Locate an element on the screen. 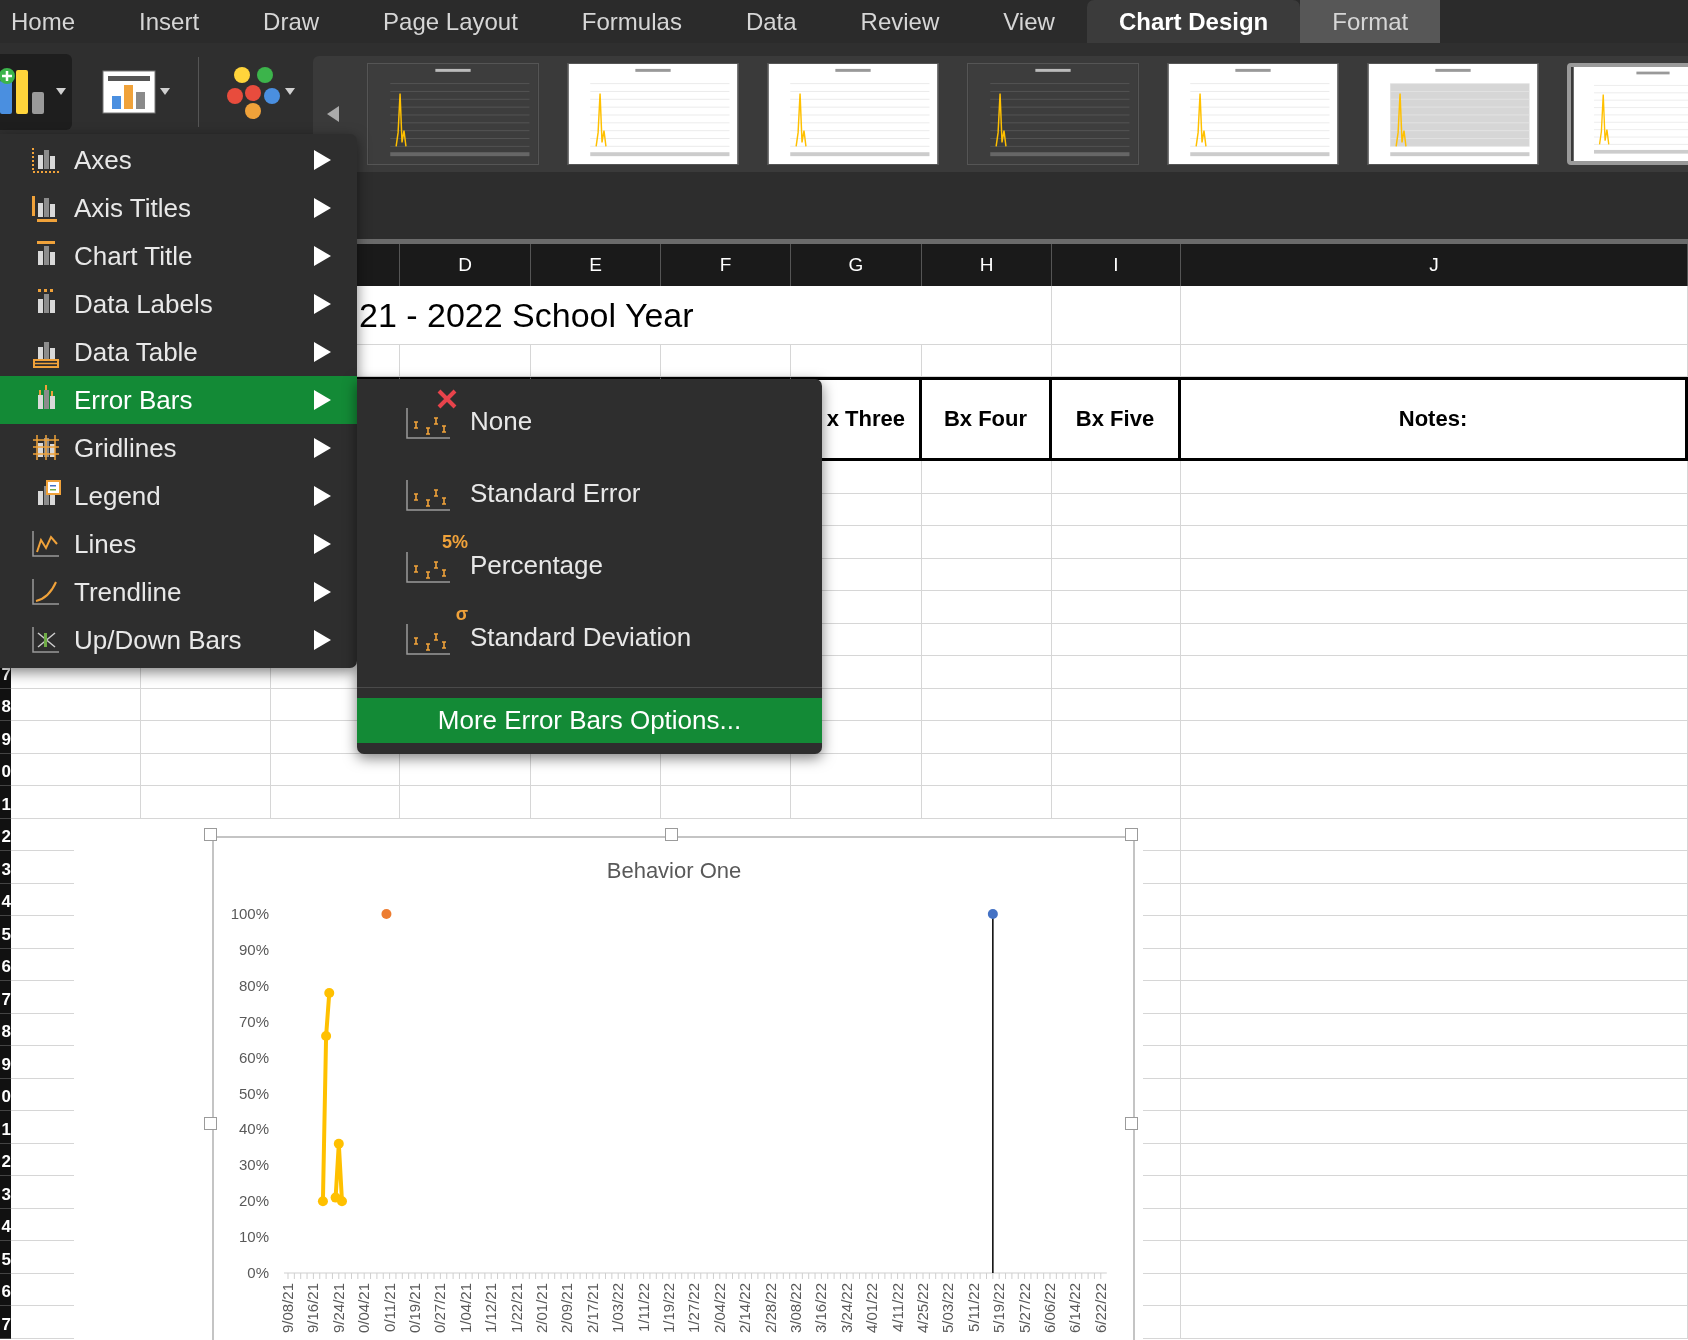 This screenshot has height=1340, width=1688. row-number: 4 is located at coordinates (5, 899).